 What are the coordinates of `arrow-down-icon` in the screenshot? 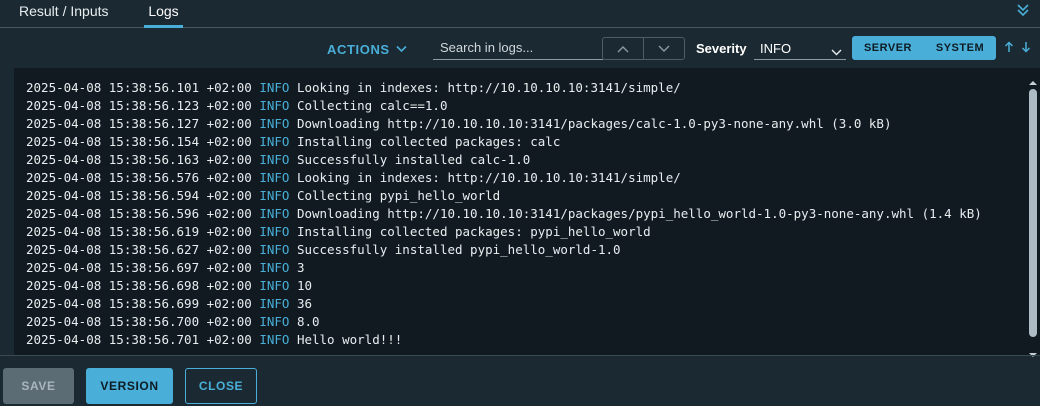 It's located at (1026, 47).